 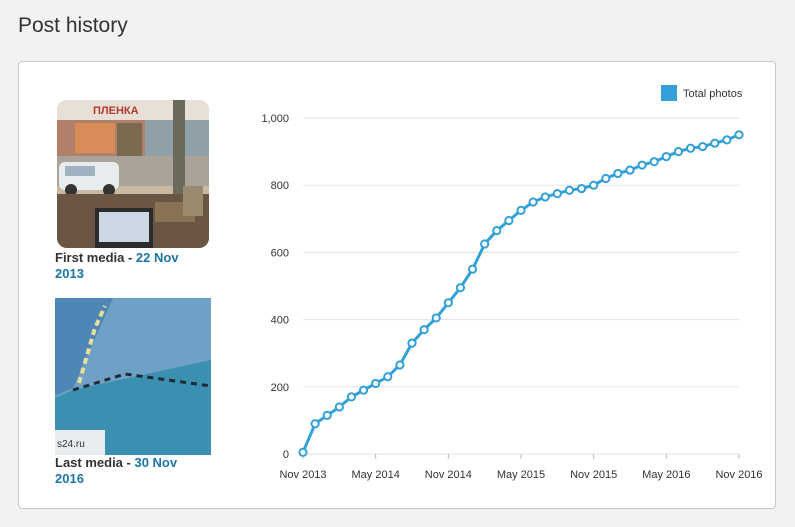 What do you see at coordinates (275, 119) in the screenshot?
I see `y-tick-label: 1,000` at bounding box center [275, 119].